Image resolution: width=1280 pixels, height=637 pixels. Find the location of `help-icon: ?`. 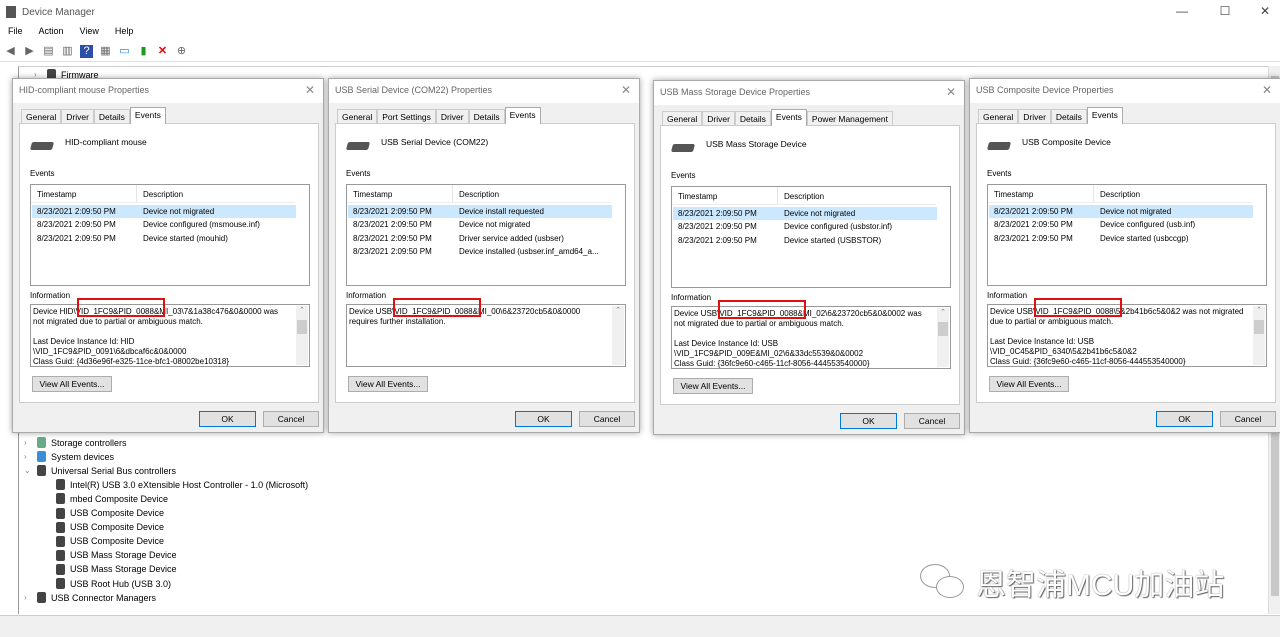

help-icon: ? is located at coordinates (86, 51).